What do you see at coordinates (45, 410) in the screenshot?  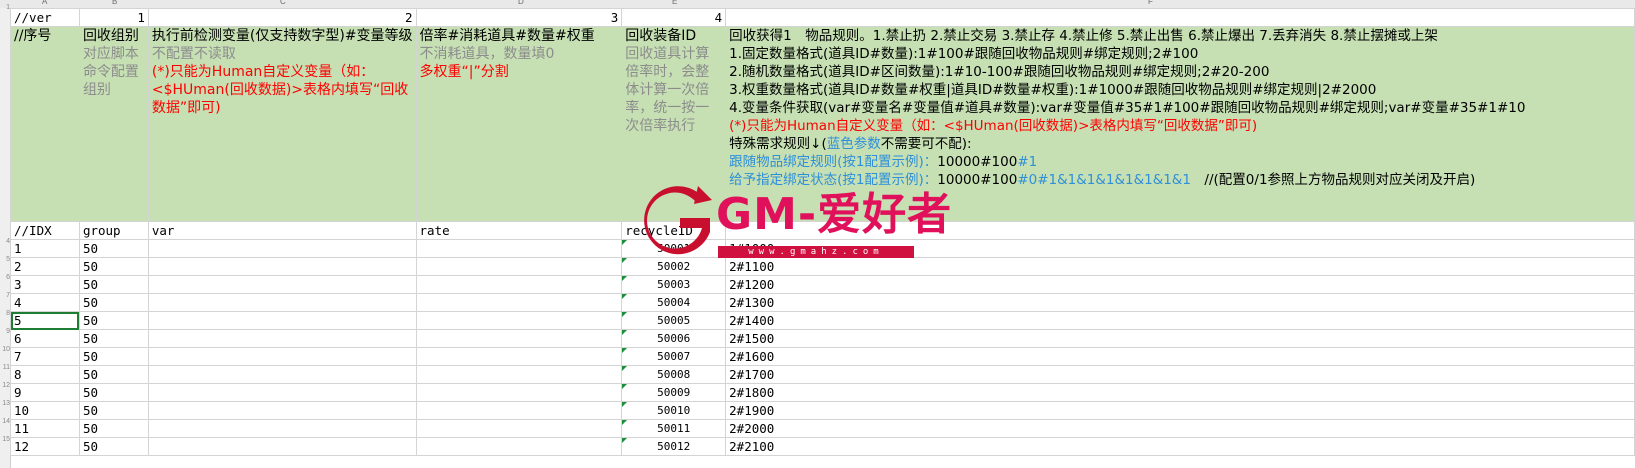 I see `cell-idx: 10` at bounding box center [45, 410].